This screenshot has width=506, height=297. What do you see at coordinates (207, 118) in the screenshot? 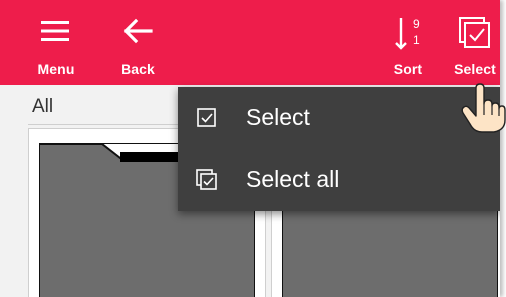
I see `checkbox-icon` at bounding box center [207, 118].